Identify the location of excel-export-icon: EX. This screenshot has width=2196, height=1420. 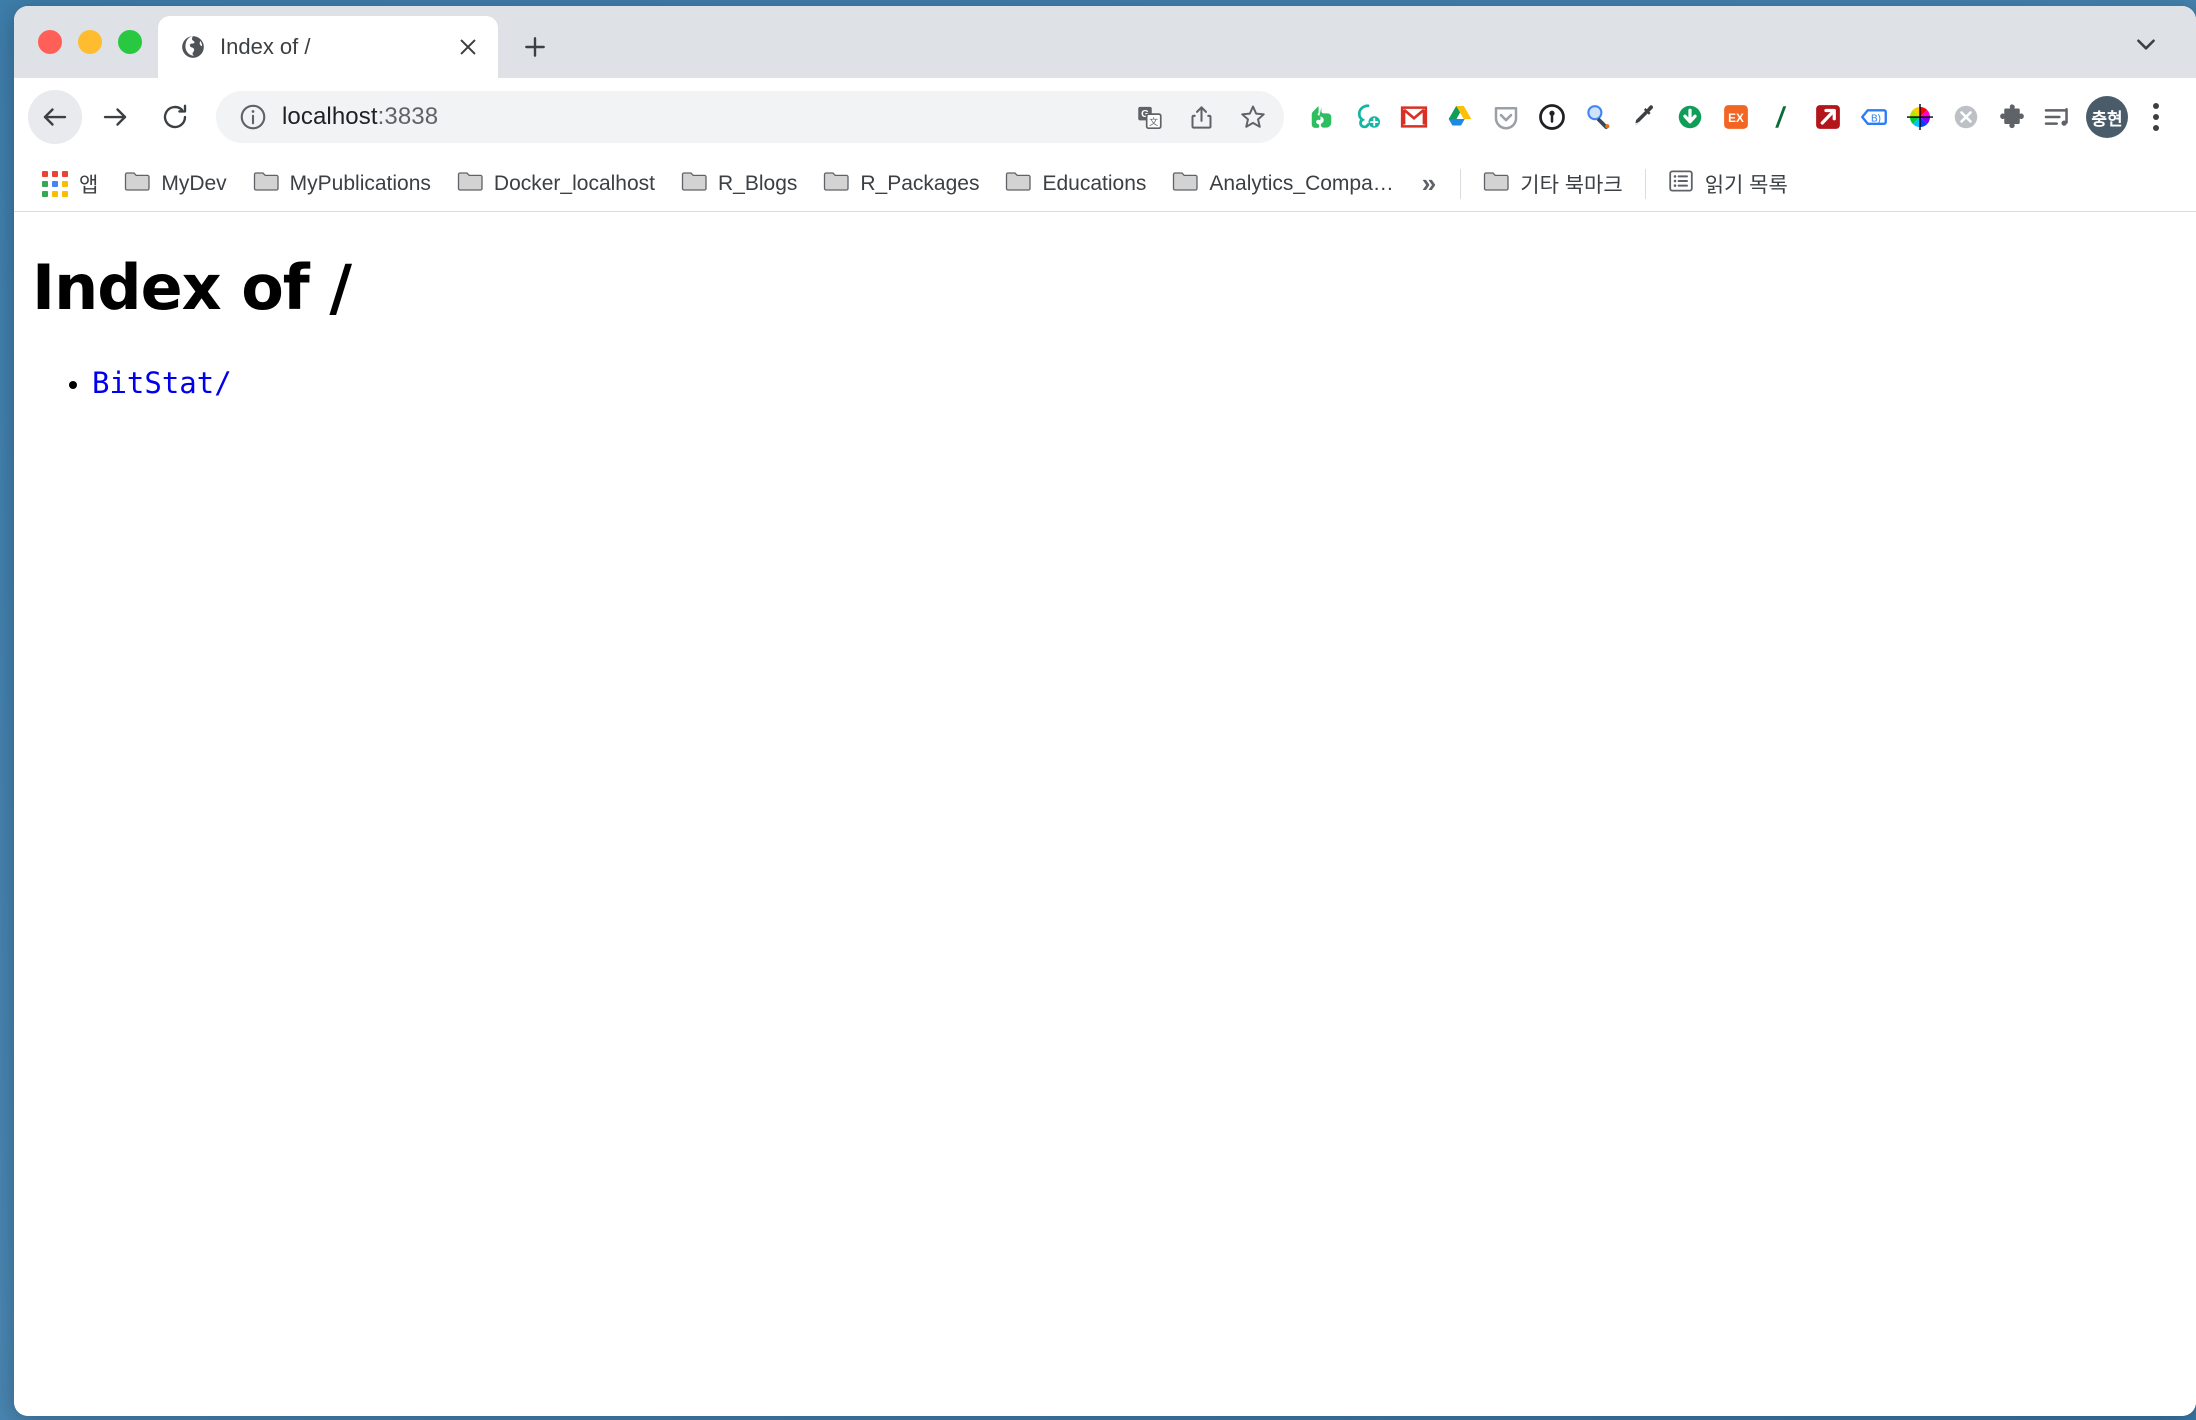
(1736, 117).